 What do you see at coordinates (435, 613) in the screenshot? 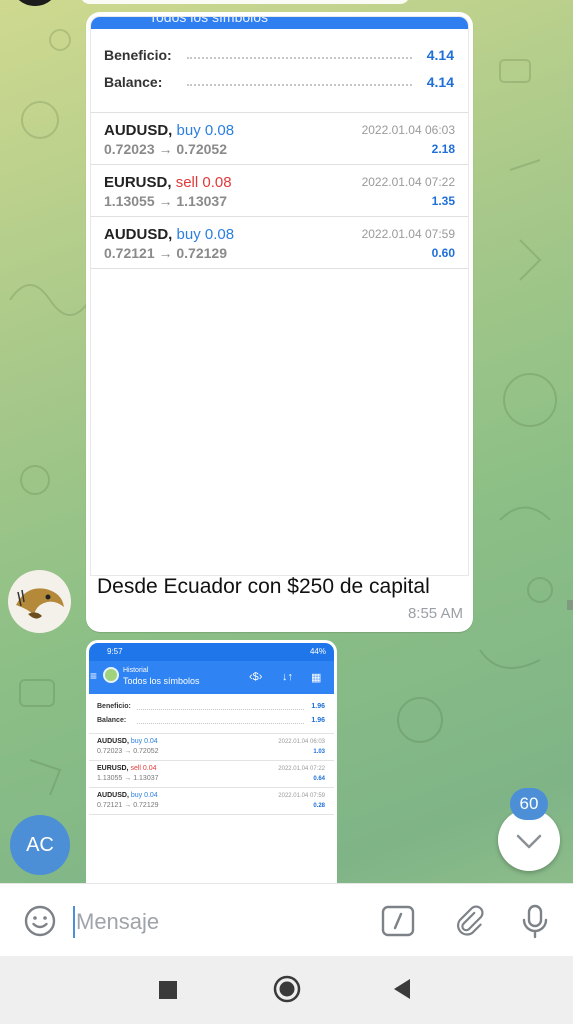
I see `message-timestamp: 8:55 AM` at bounding box center [435, 613].